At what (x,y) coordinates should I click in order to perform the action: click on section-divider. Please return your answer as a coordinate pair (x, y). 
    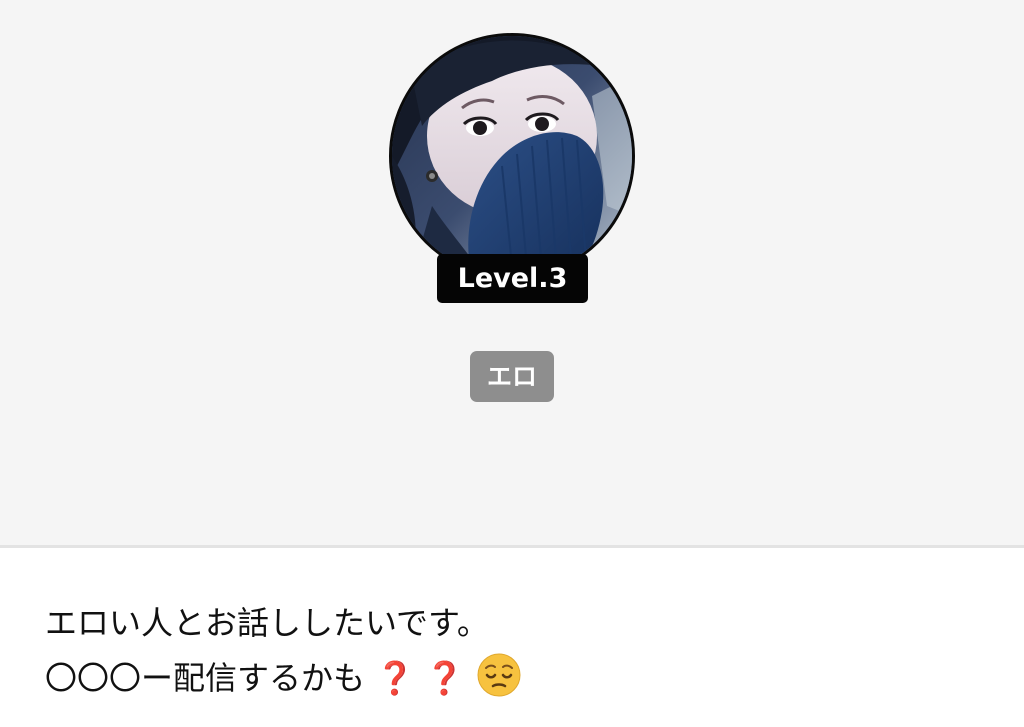
    Looking at the image, I should click on (512, 546).